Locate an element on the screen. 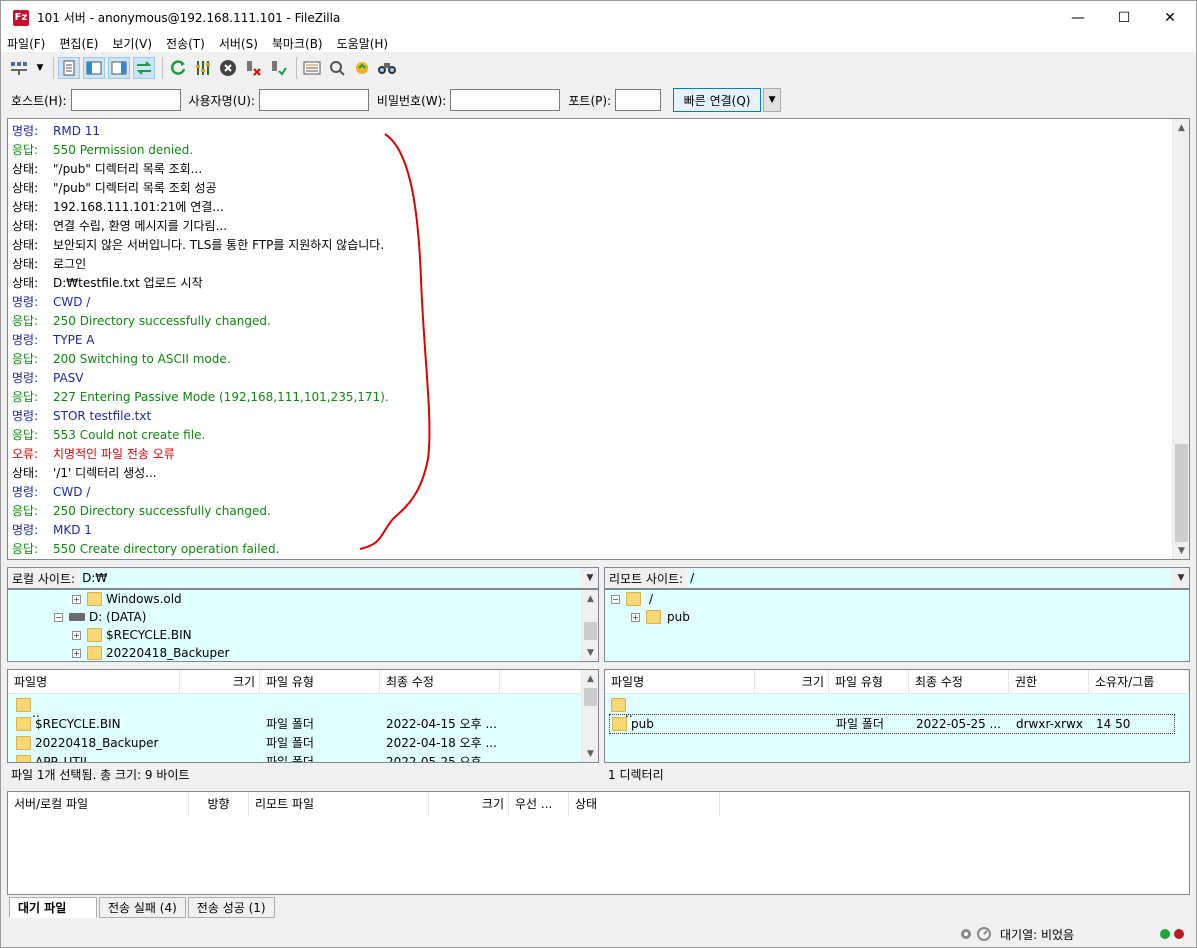  site-manager-dropdown-icon: ▼ is located at coordinates (40, 68).